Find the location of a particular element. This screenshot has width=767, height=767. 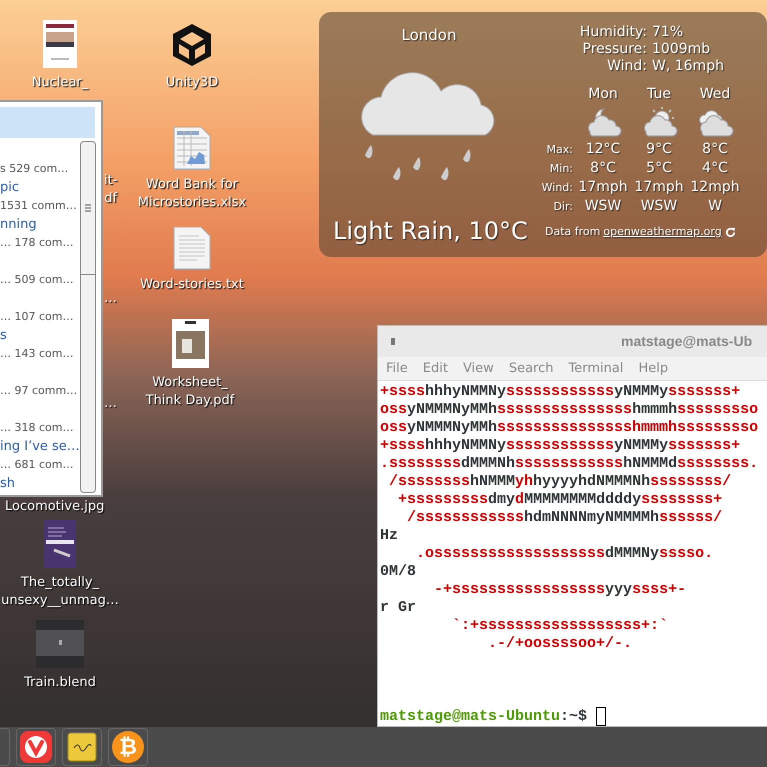

terminal-line: /sssssssssssshdmNNNNmyNMMMMhssssss/ is located at coordinates (564, 518).